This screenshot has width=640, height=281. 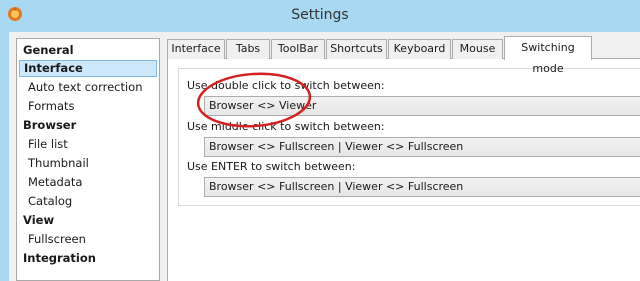 What do you see at coordinates (298, 49) in the screenshot?
I see `tab-toolbar: ToolBar` at bounding box center [298, 49].